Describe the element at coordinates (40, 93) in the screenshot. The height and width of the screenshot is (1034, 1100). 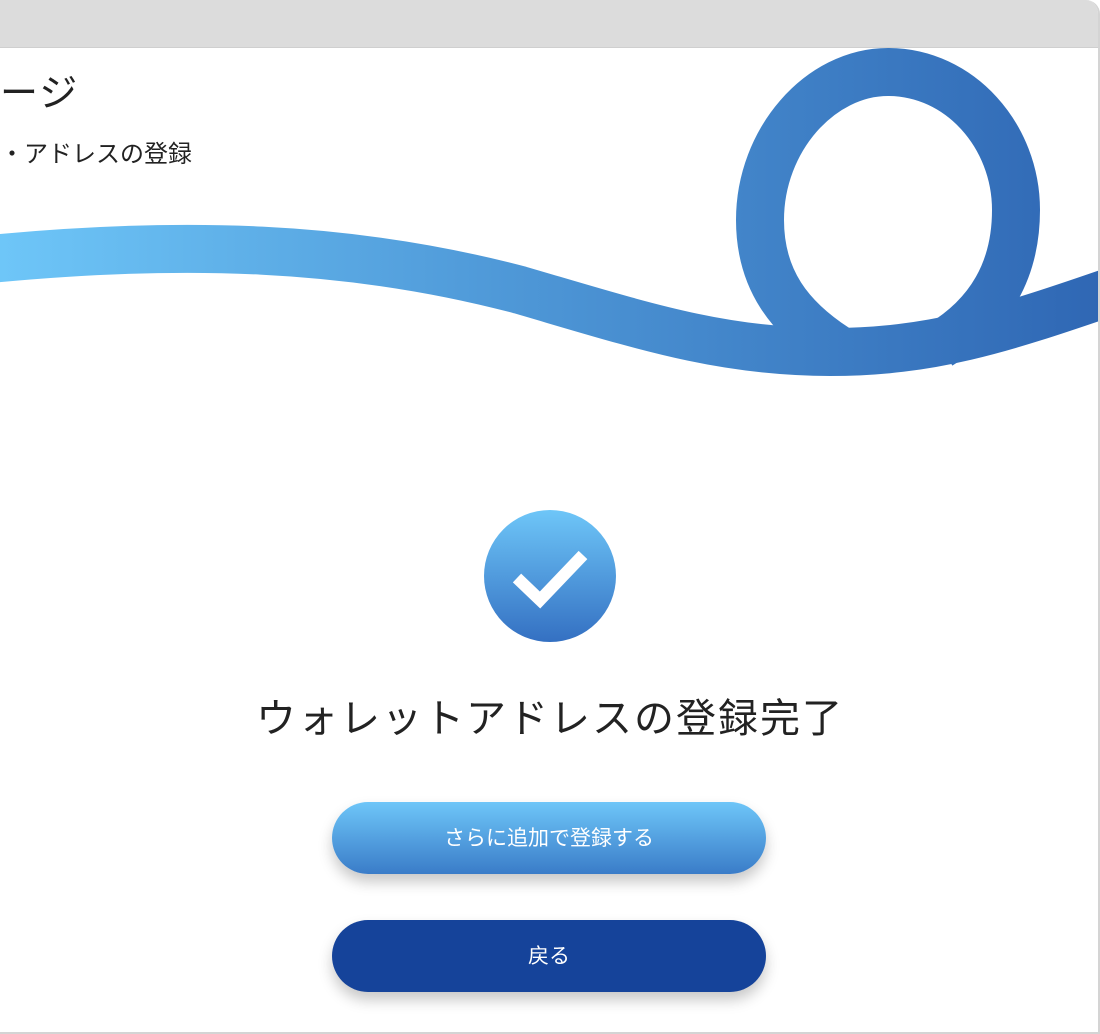
I see `page-title: ージ` at that location.